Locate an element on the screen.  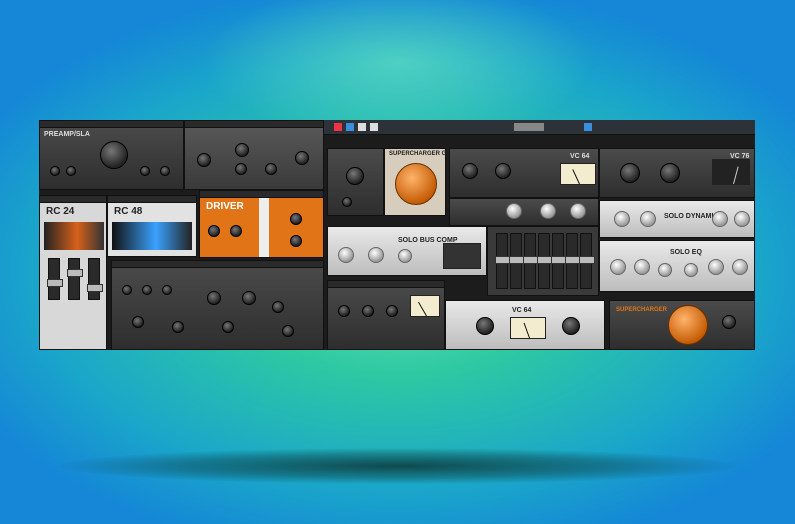
rc48-plugin: RC 48 is located at coordinates (152, 226).